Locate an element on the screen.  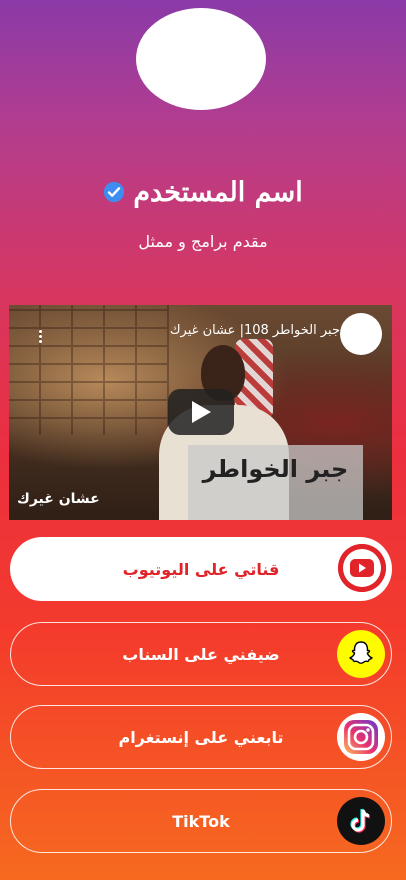
video-menu-icon is located at coordinates (40, 336).